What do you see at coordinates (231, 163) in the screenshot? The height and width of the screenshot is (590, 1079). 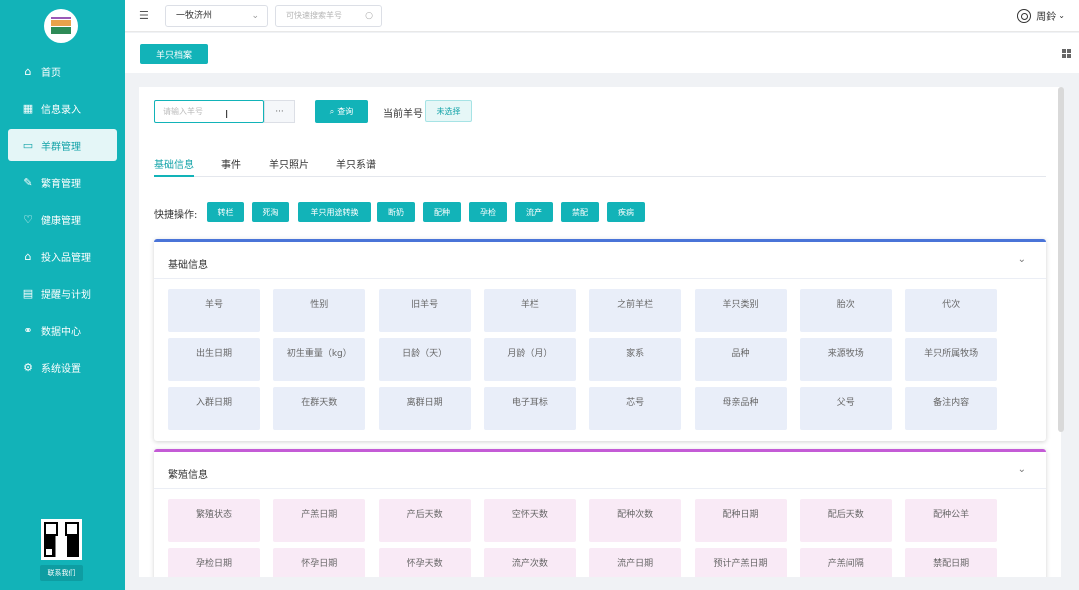 I see `tab-events: 事件` at bounding box center [231, 163].